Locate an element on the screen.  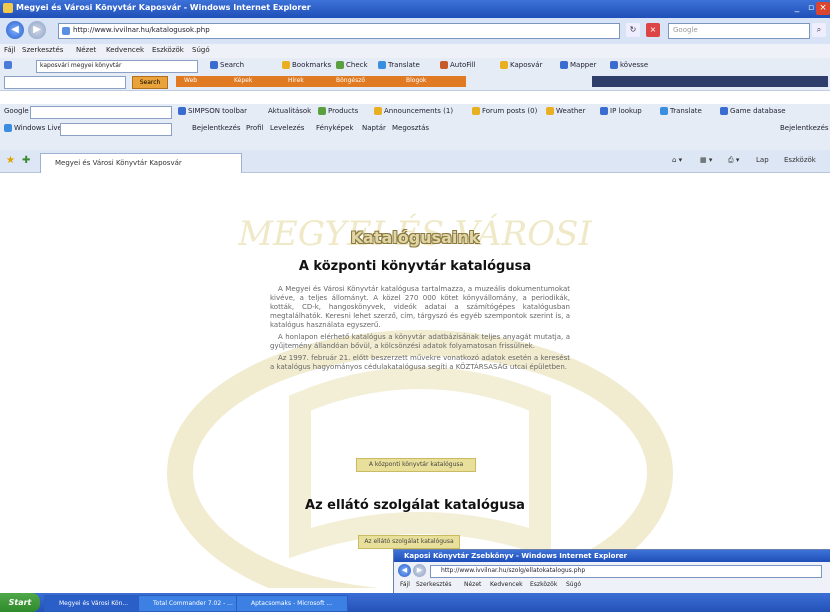
toolbar2-input is located at coordinates (65, 82).